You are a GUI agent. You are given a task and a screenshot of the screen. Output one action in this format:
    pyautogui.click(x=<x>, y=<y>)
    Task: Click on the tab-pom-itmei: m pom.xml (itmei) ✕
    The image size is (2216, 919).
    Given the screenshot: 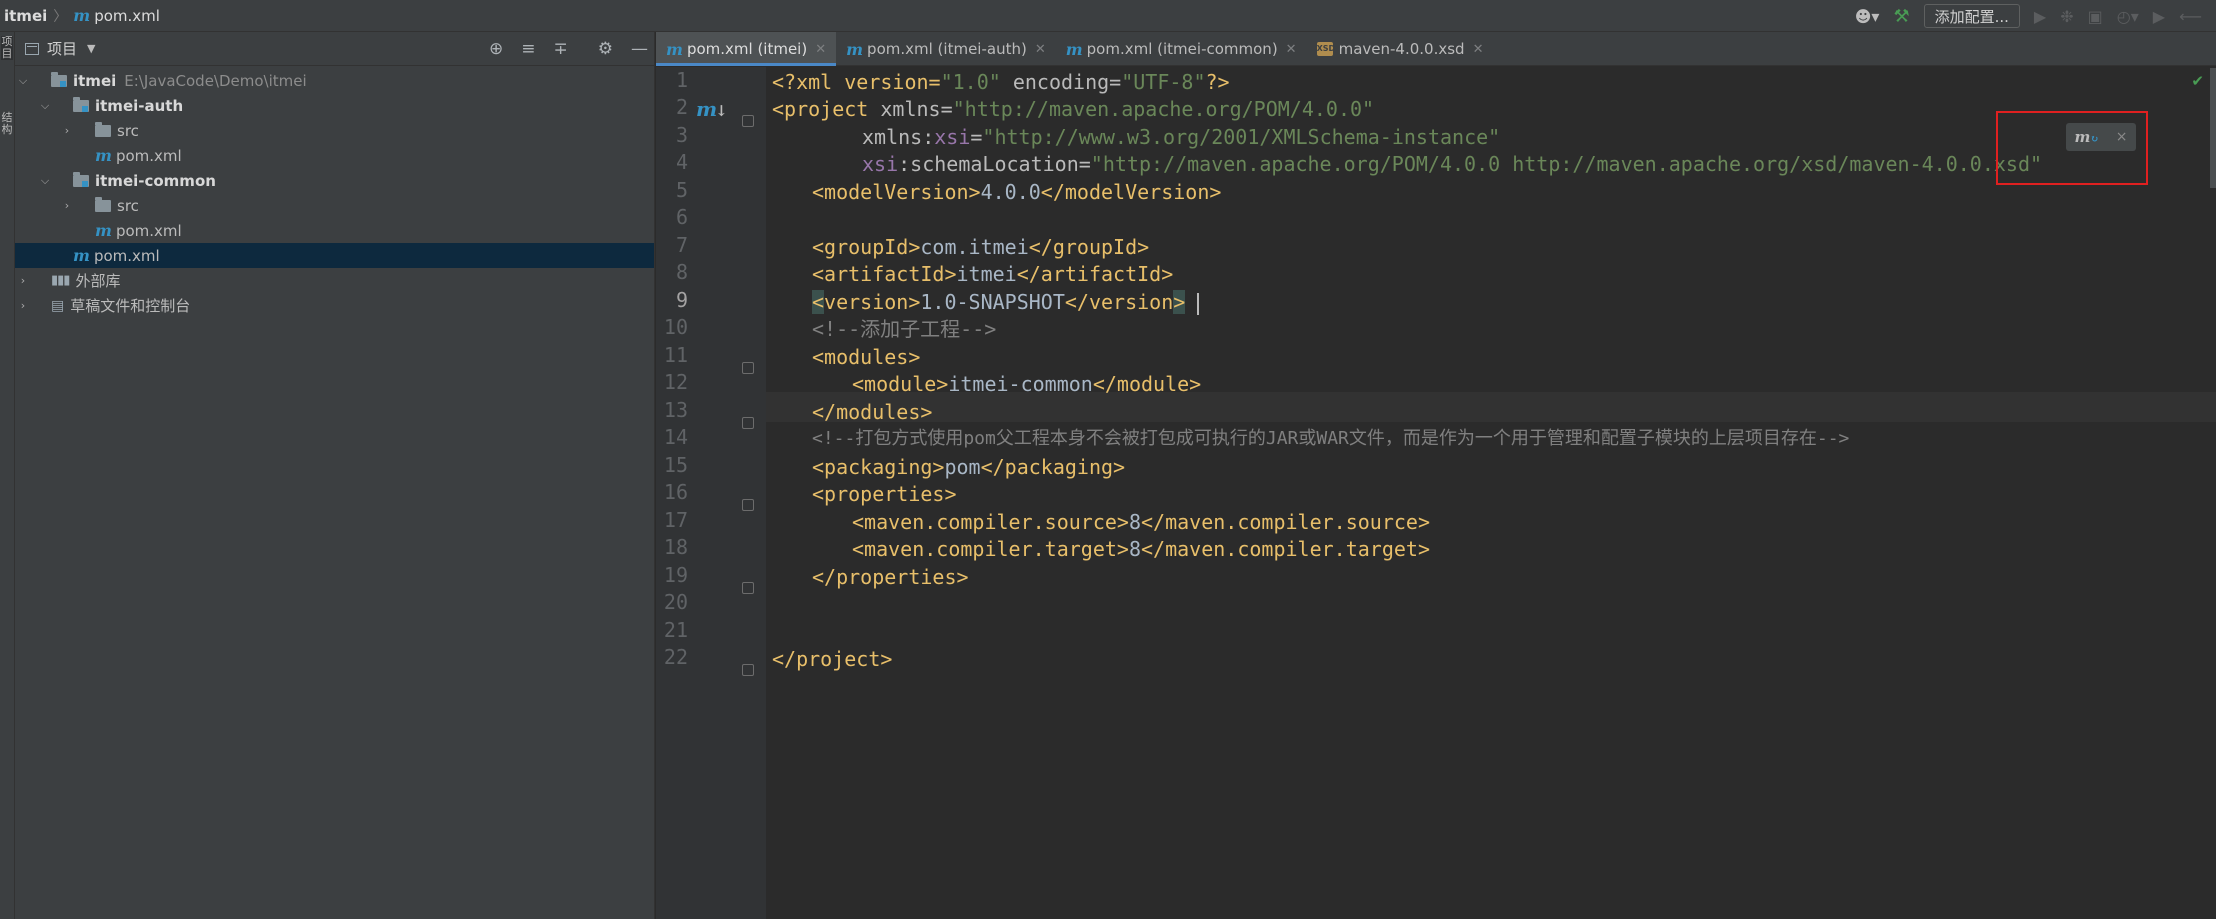 What is the action you would take?
    pyautogui.click(x=746, y=49)
    